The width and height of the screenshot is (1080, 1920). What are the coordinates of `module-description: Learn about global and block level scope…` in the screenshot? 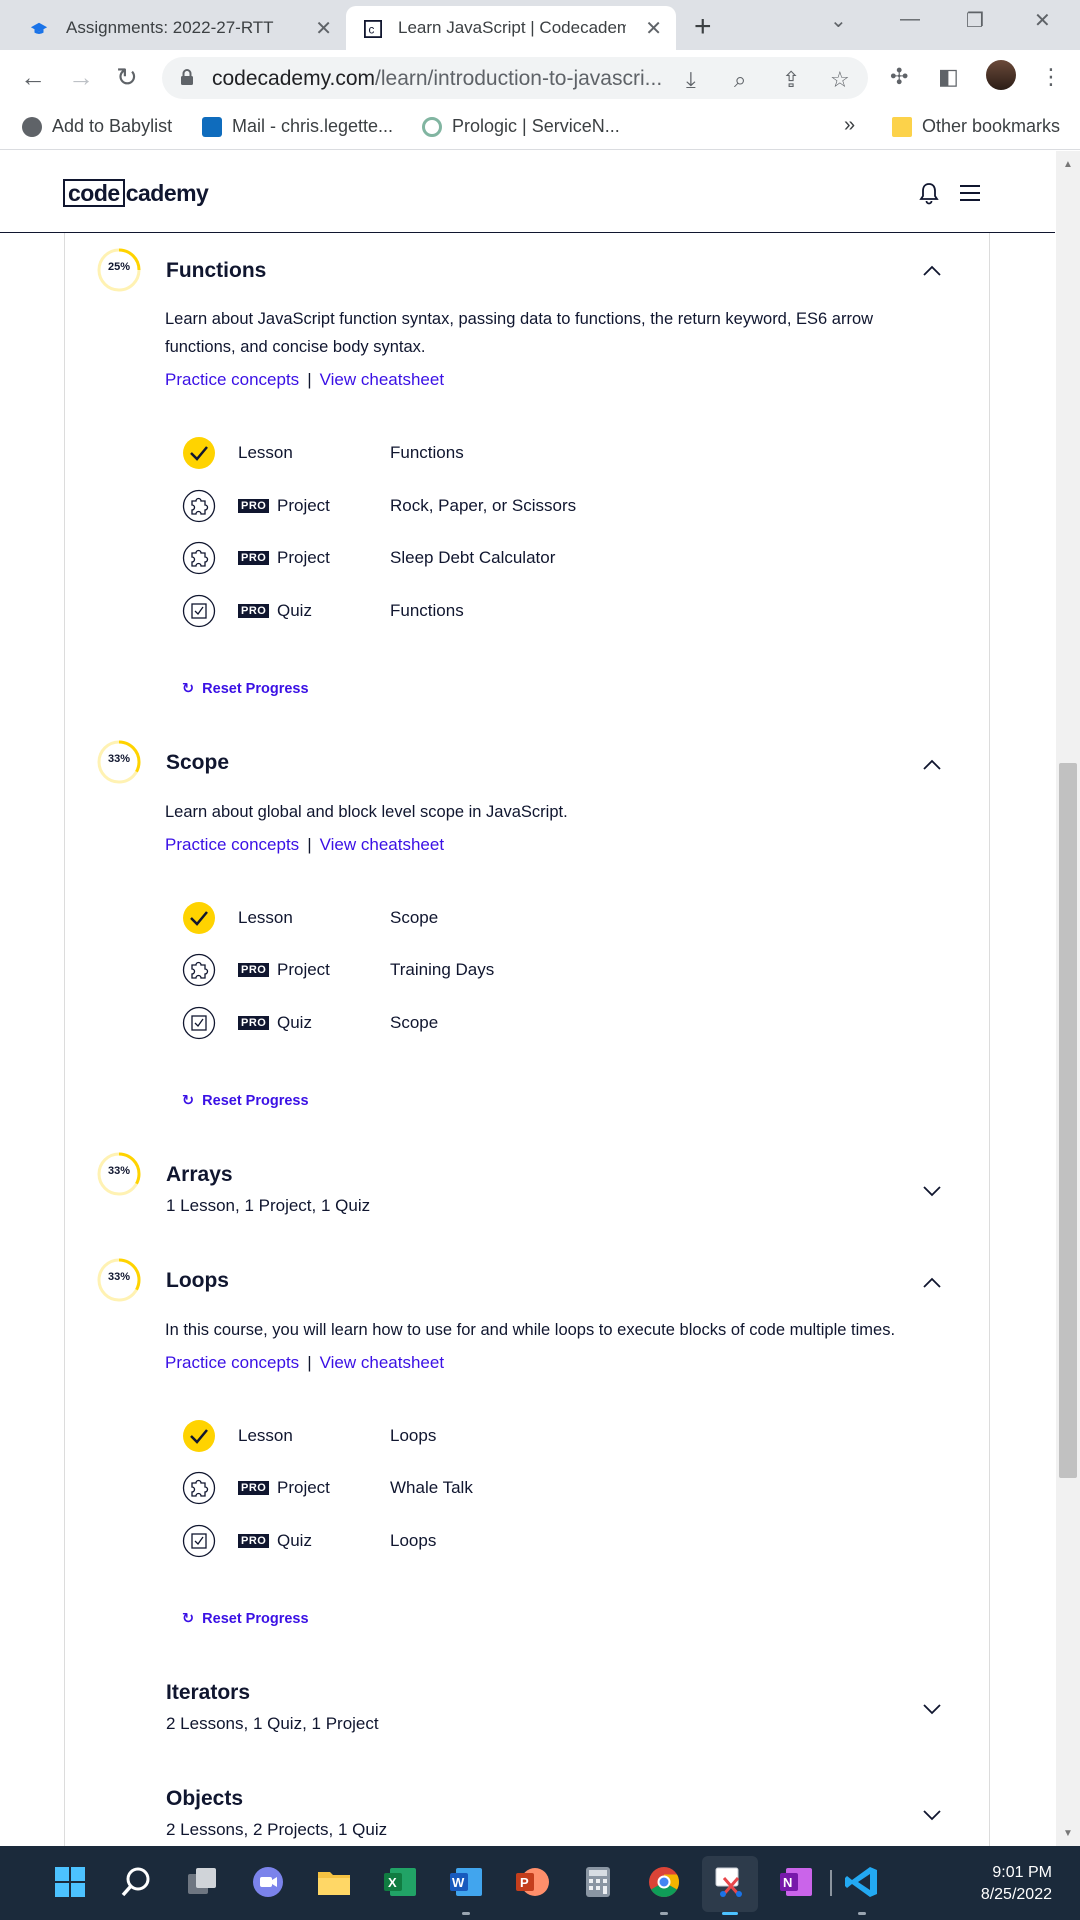 It's located at (366, 812).